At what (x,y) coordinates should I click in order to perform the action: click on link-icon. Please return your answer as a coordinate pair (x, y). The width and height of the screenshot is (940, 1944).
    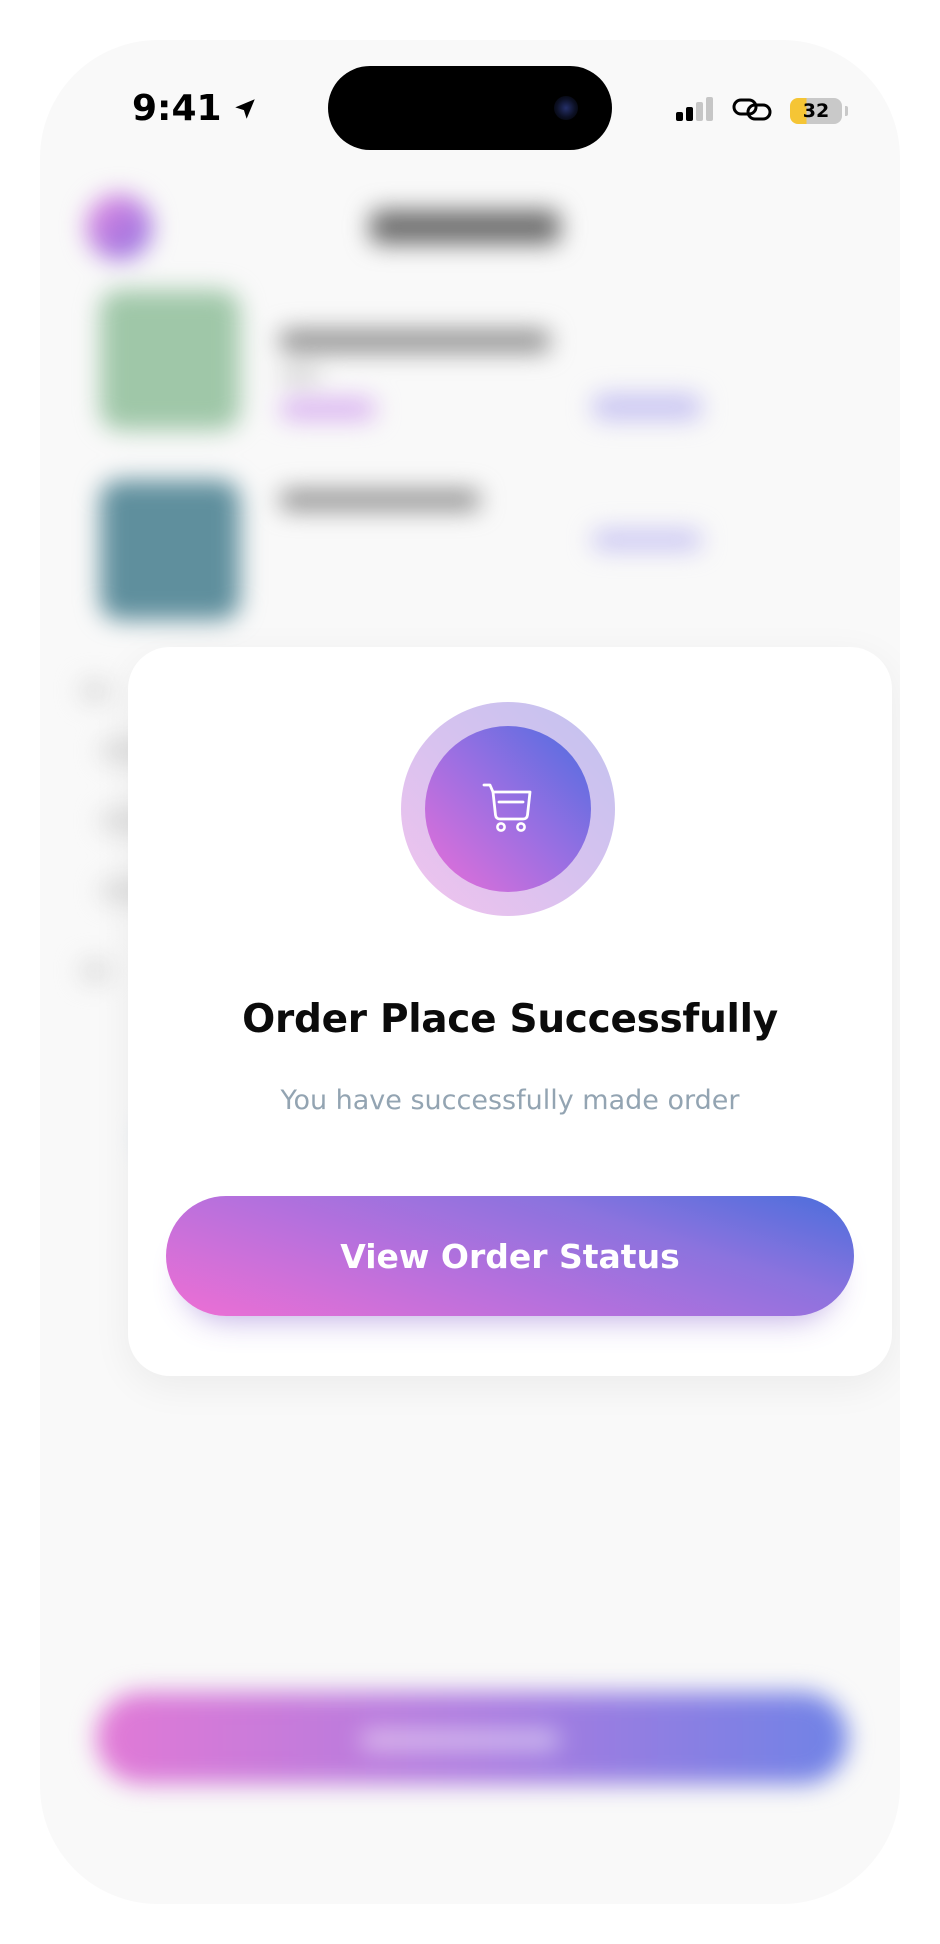
    Looking at the image, I should click on (752, 111).